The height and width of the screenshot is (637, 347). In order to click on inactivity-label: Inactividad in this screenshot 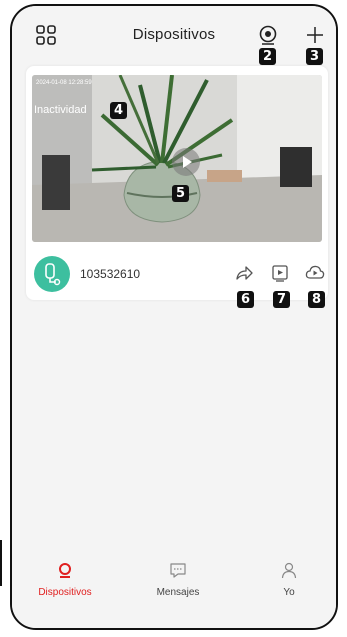, I will do `click(60, 110)`.